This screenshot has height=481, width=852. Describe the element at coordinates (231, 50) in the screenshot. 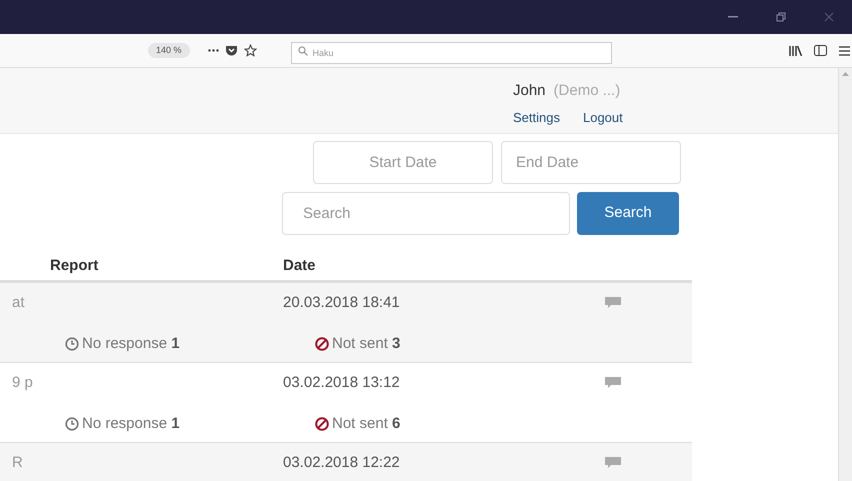

I see `pocket-icon` at that location.